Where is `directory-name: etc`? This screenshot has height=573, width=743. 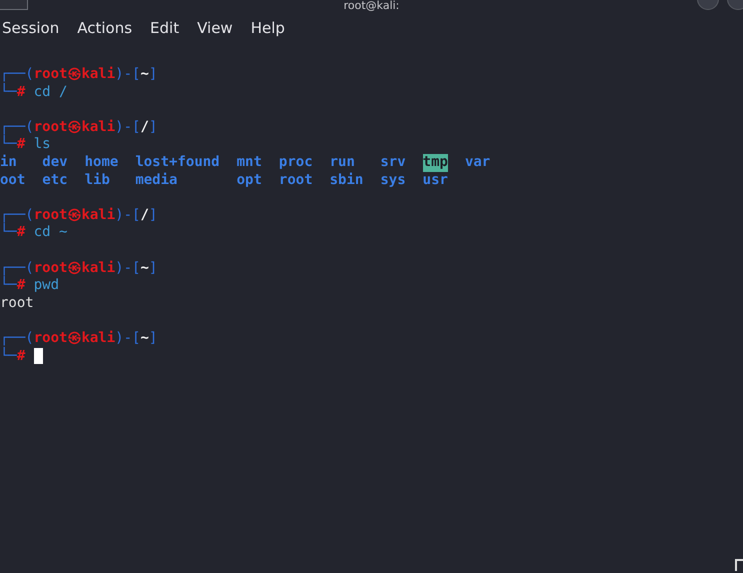
directory-name: etc is located at coordinates (55, 181).